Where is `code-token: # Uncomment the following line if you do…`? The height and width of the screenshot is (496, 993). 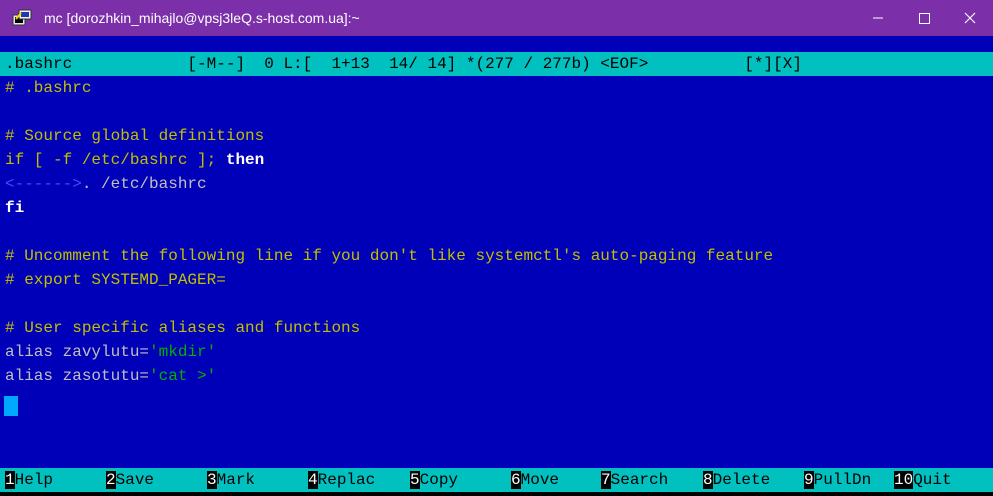 code-token: # Uncomment the following line if you do… is located at coordinates (389, 256).